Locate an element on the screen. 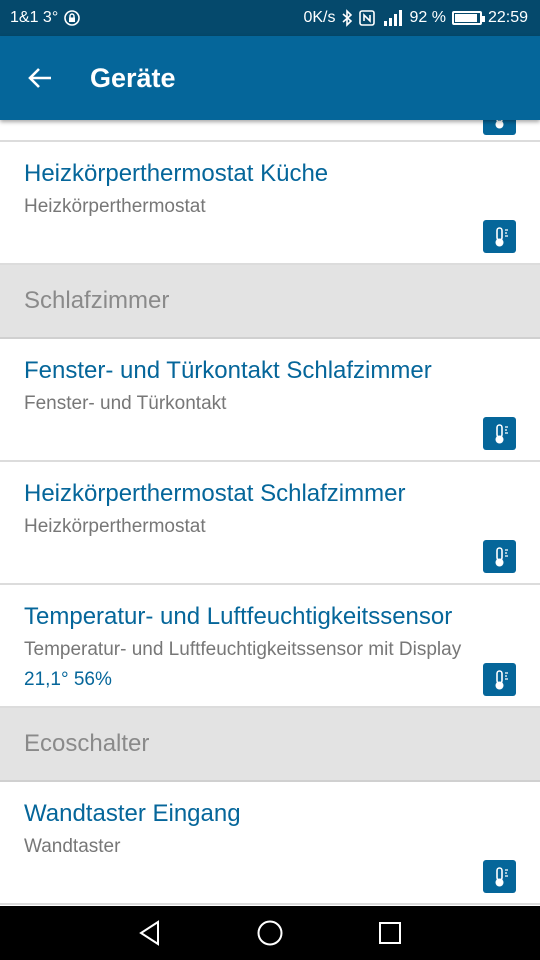 The width and height of the screenshot is (540, 960). device-row-partial is located at coordinates (270, 131).